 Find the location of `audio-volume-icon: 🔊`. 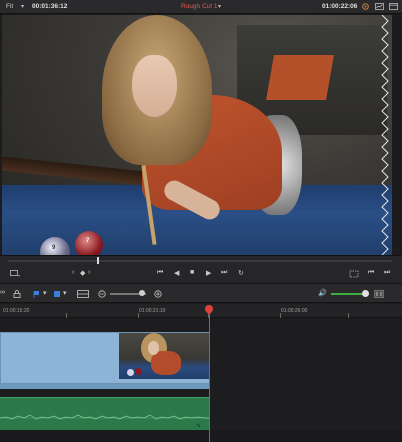

audio-volume-icon: 🔊 is located at coordinates (322, 293).